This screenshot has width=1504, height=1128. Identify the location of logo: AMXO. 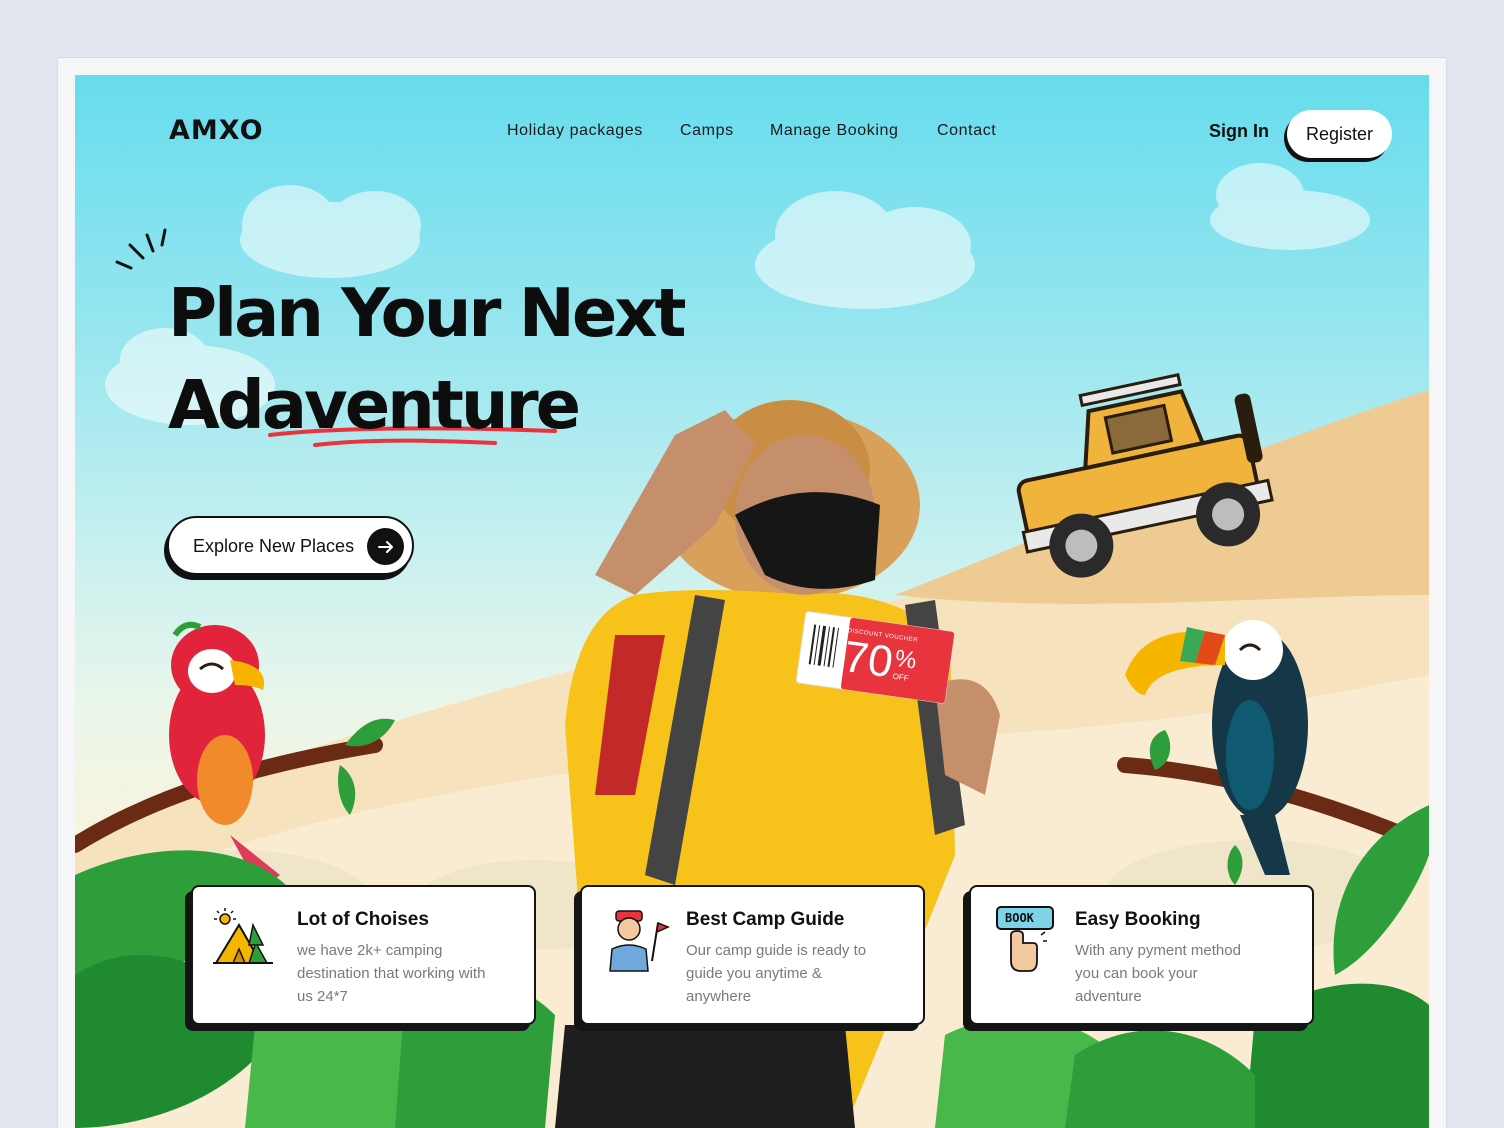
(216, 130).